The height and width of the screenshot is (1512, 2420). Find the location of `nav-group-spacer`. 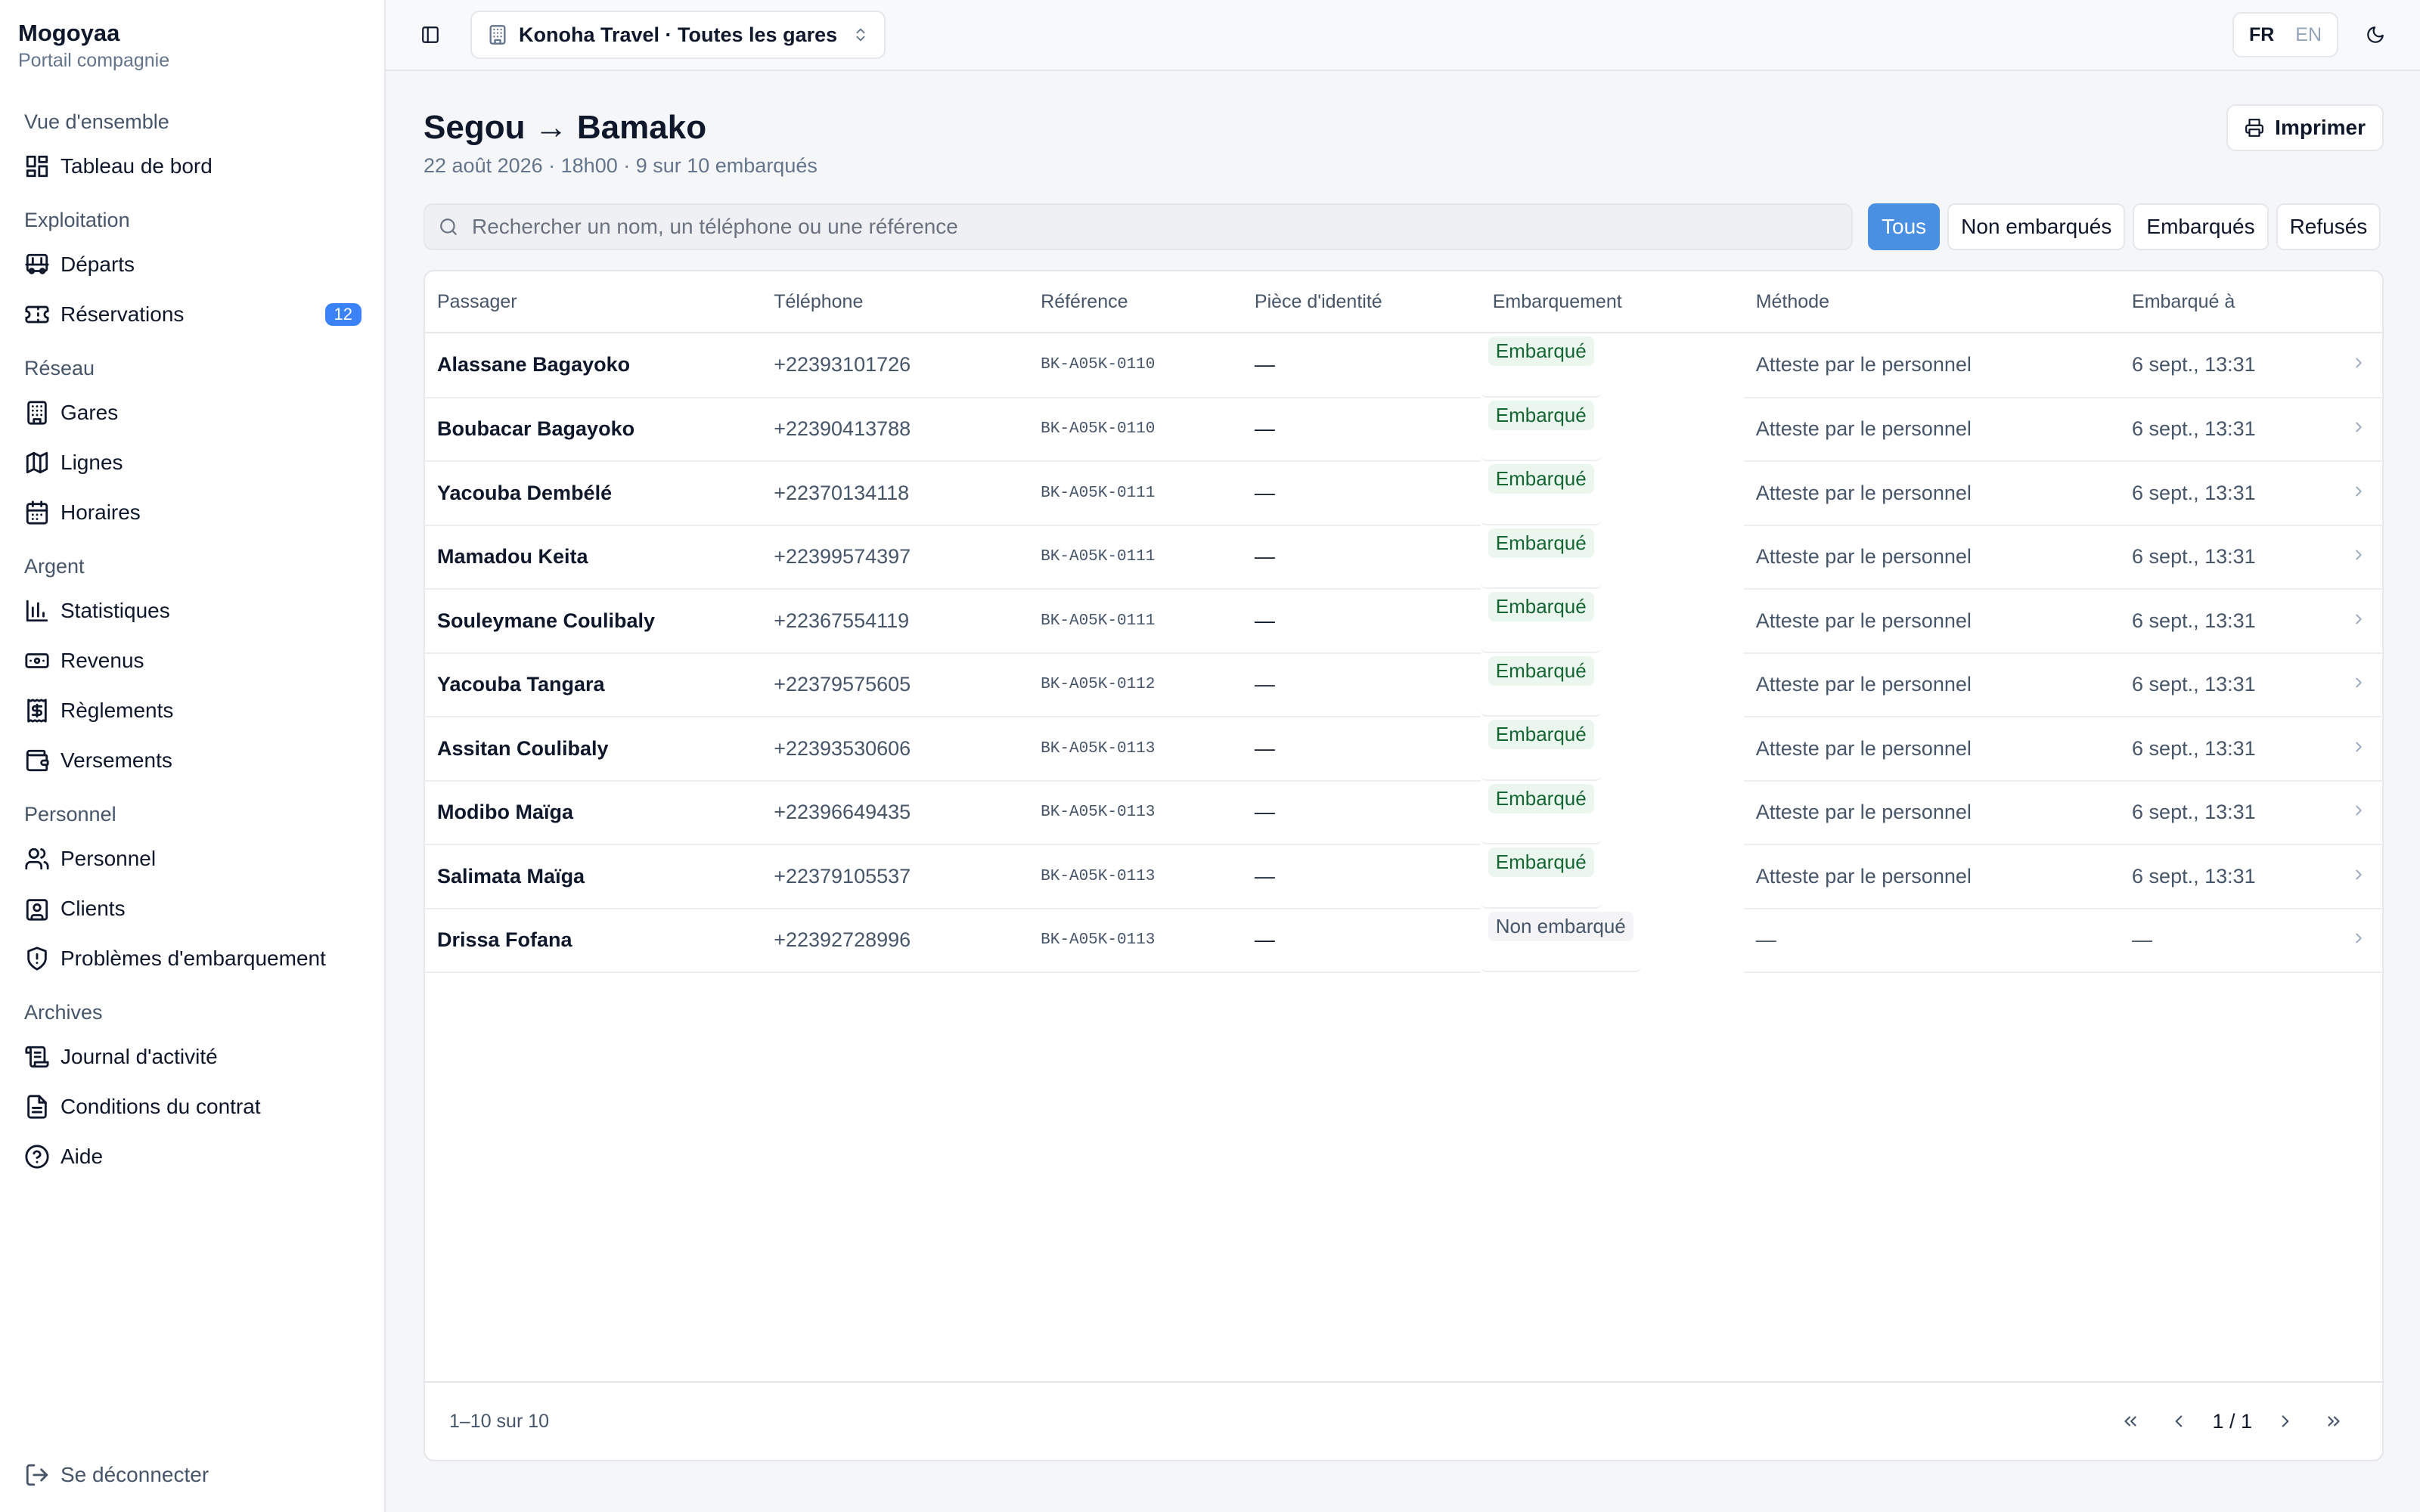

nav-group-spacer is located at coordinates (192, 790).